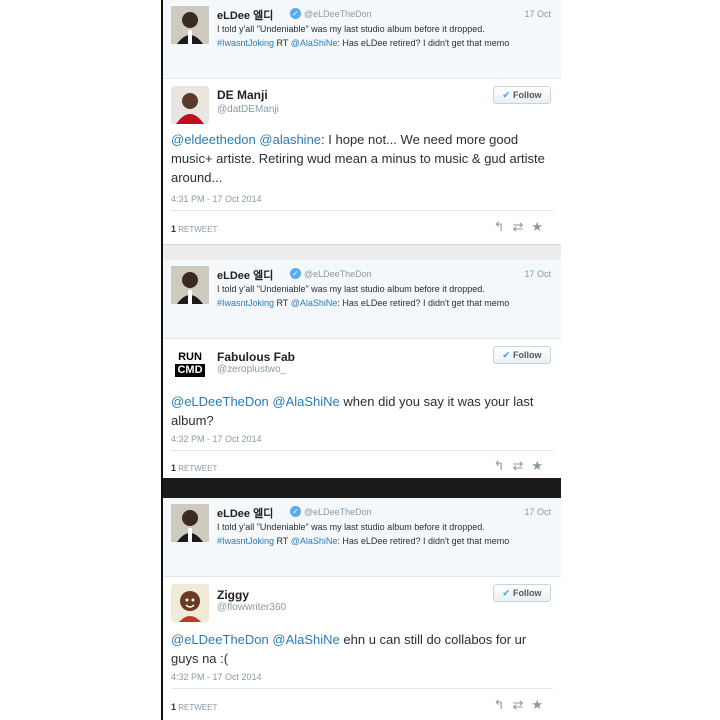  Describe the element at coordinates (251, 369) in the screenshot. I see `author-handle: @zeroplustwo_` at that location.